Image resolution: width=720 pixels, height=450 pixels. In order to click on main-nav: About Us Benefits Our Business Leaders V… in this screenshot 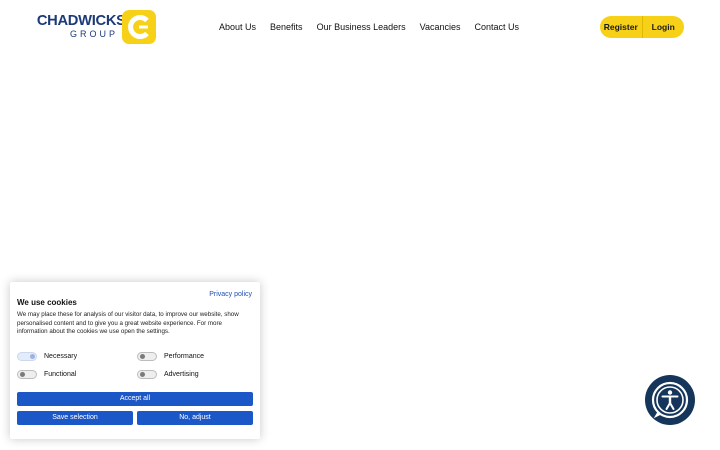, I will do `click(376, 27)`.